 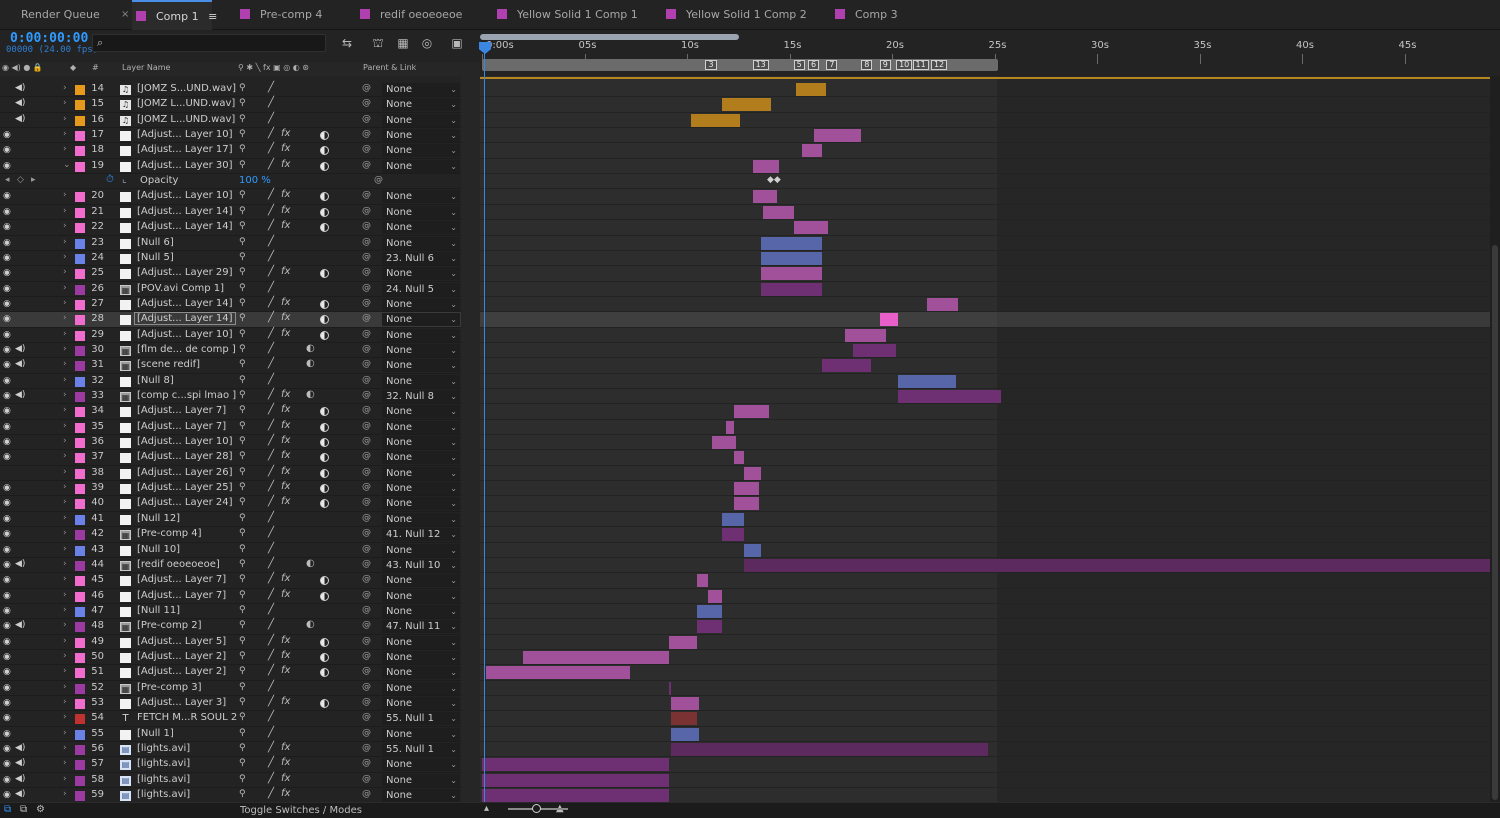 What do you see at coordinates (230, 335) in the screenshot?
I see `layer-row: ◉ › 29 [Adjust... Layer 10] ⚲ ╱ fx @ None ⌄` at bounding box center [230, 335].